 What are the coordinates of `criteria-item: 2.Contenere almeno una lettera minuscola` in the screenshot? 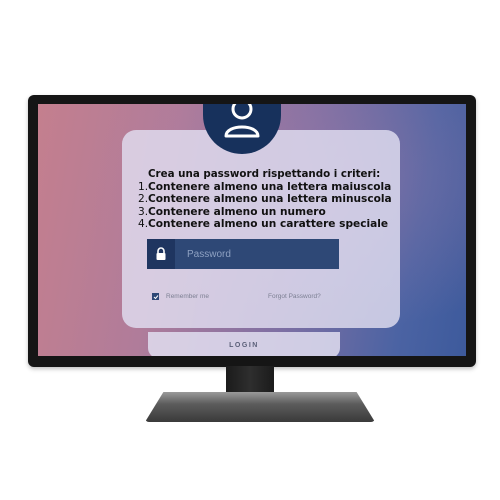 It's located at (268, 199).